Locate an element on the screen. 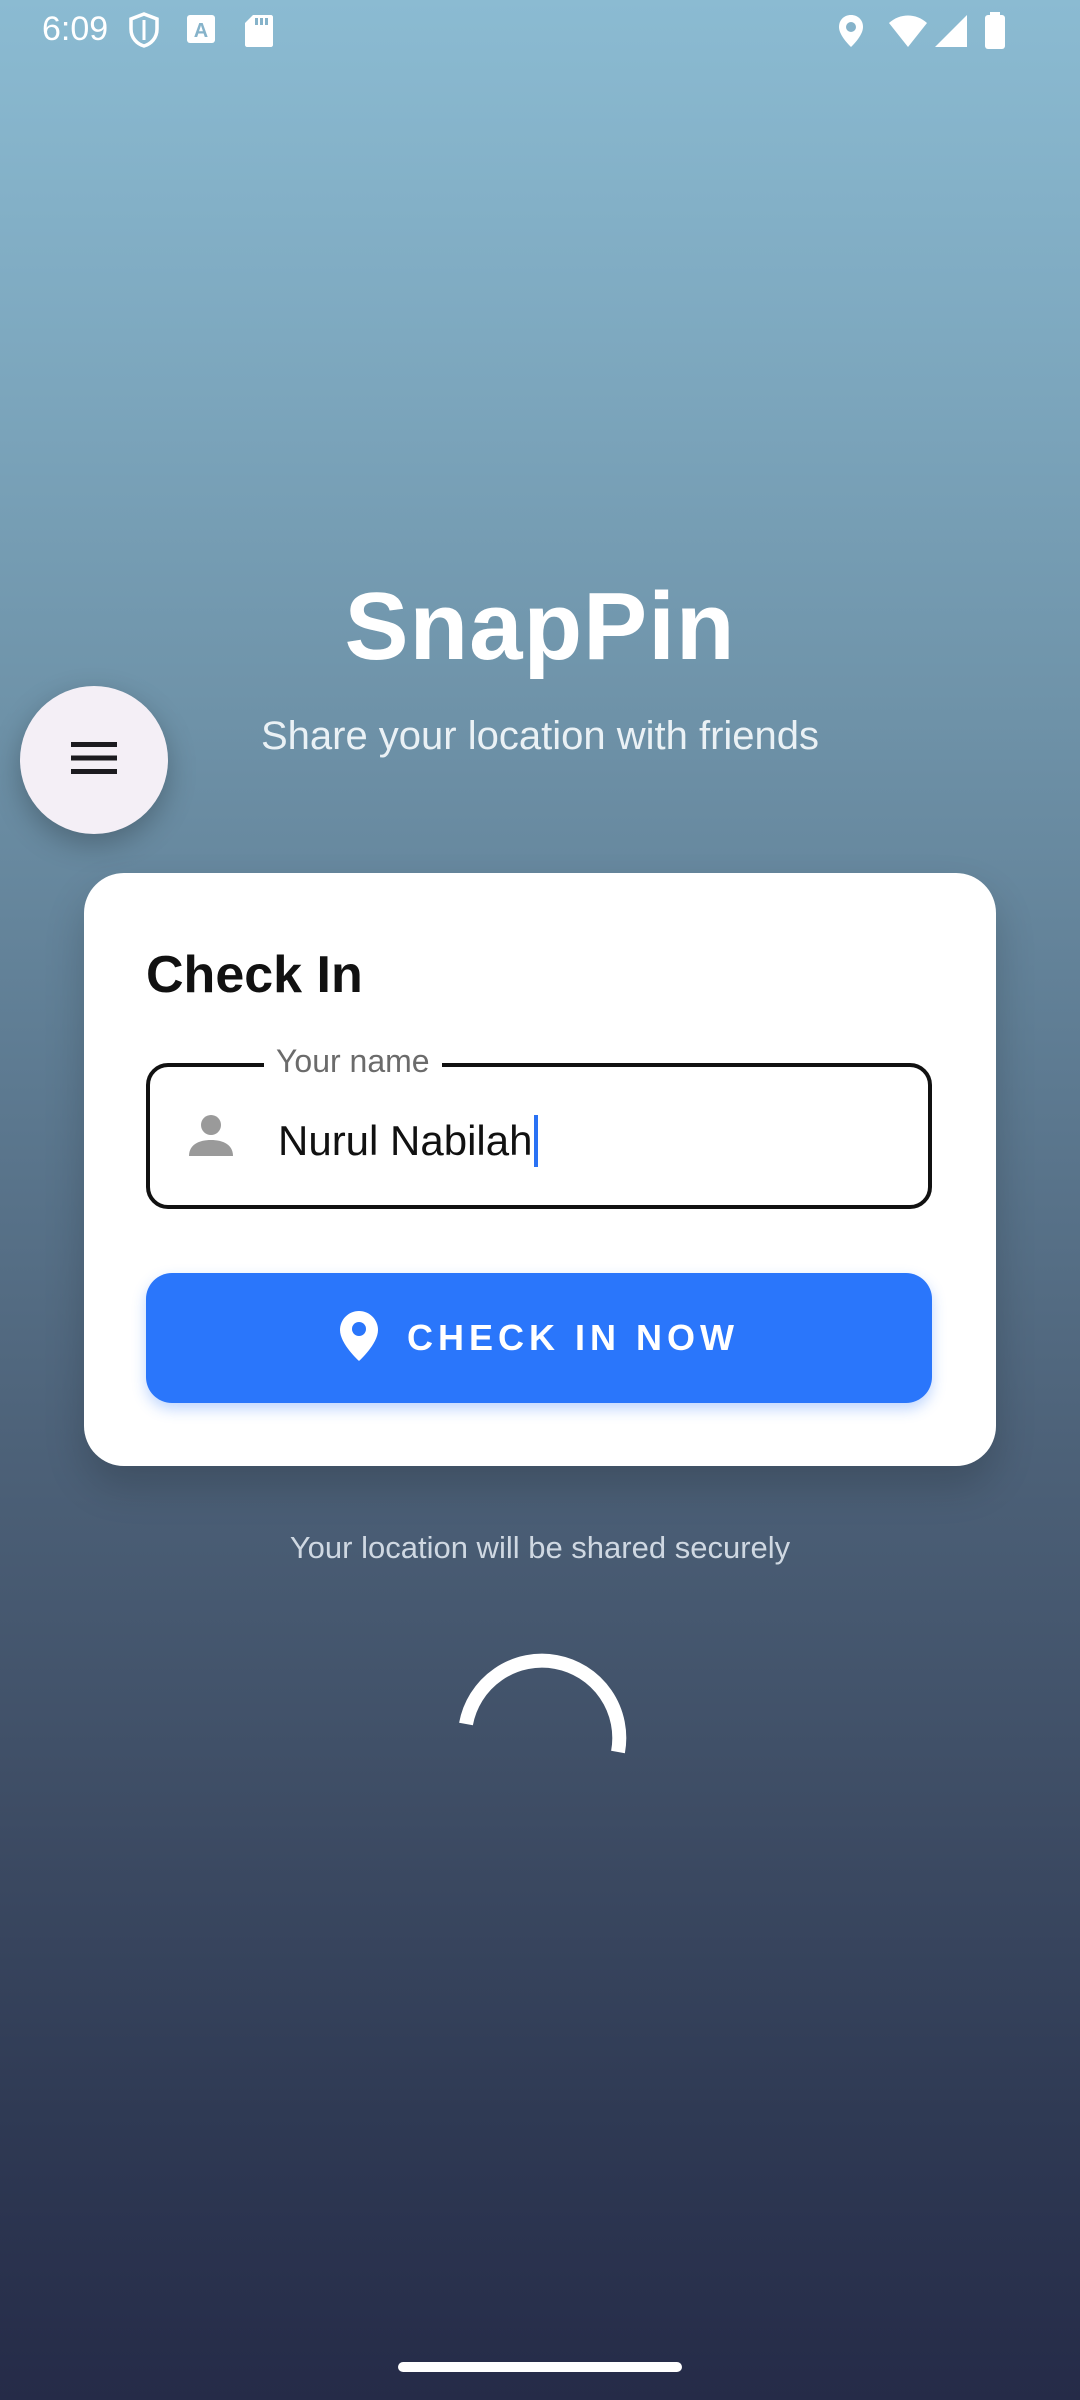  menu-button is located at coordinates (94, 760).